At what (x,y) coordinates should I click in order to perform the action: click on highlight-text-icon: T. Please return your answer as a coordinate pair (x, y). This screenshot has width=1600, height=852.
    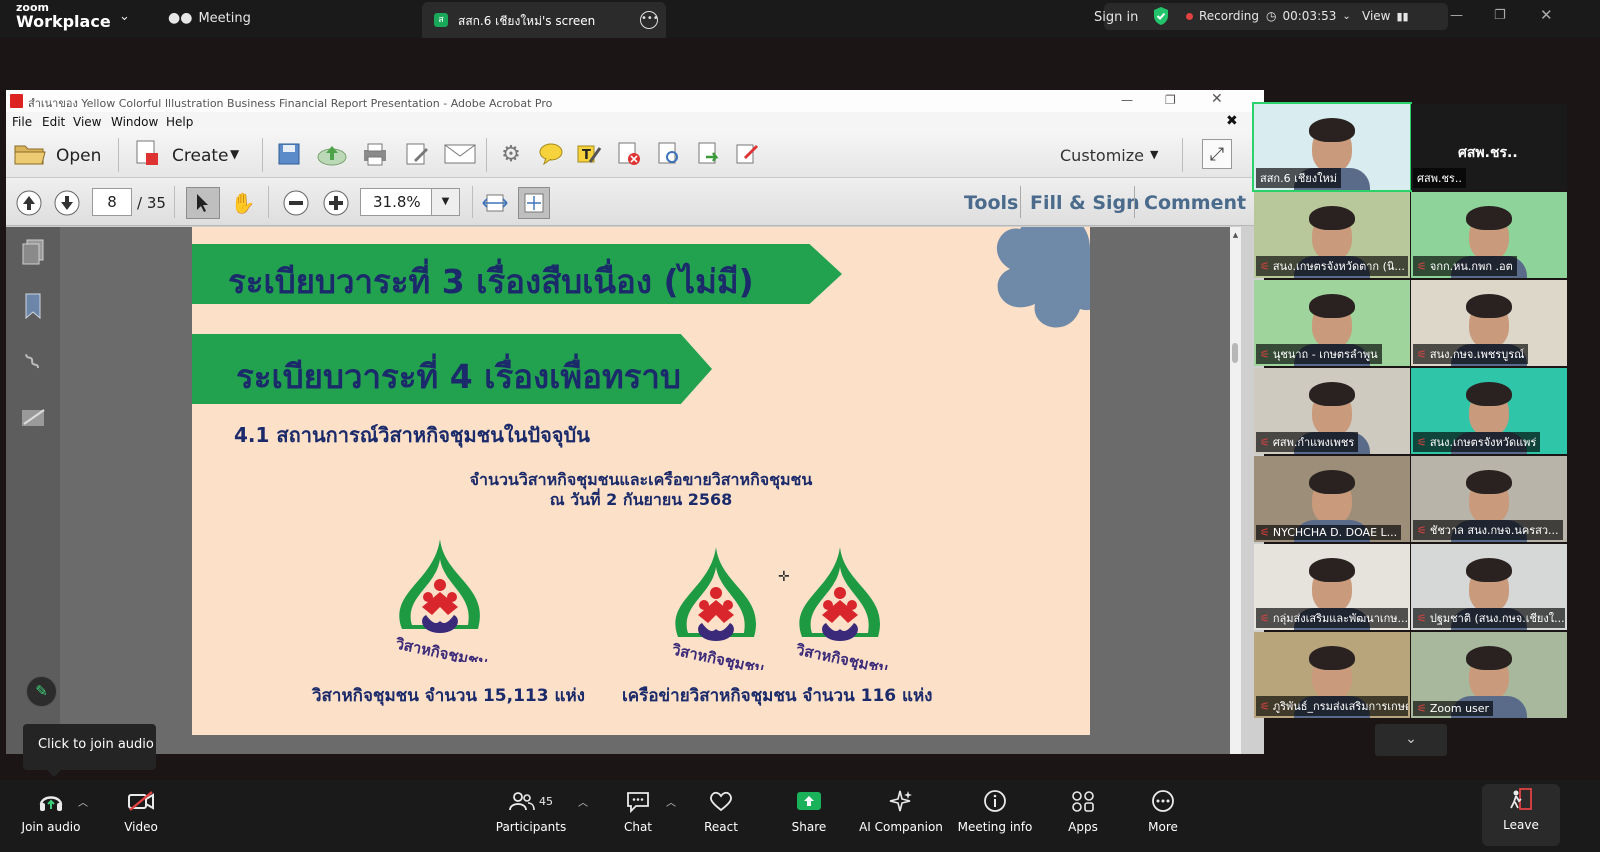
    Looking at the image, I should click on (589, 154).